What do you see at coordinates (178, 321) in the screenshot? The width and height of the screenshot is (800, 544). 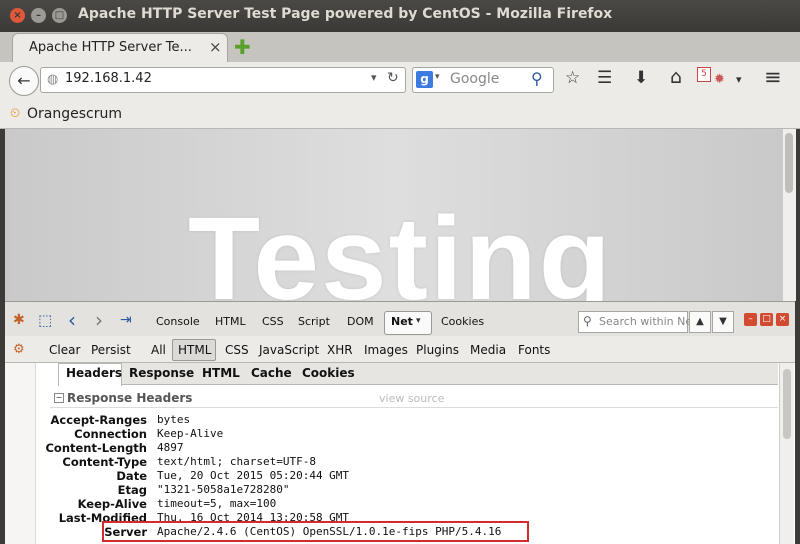 I see `tab-console: Console` at bounding box center [178, 321].